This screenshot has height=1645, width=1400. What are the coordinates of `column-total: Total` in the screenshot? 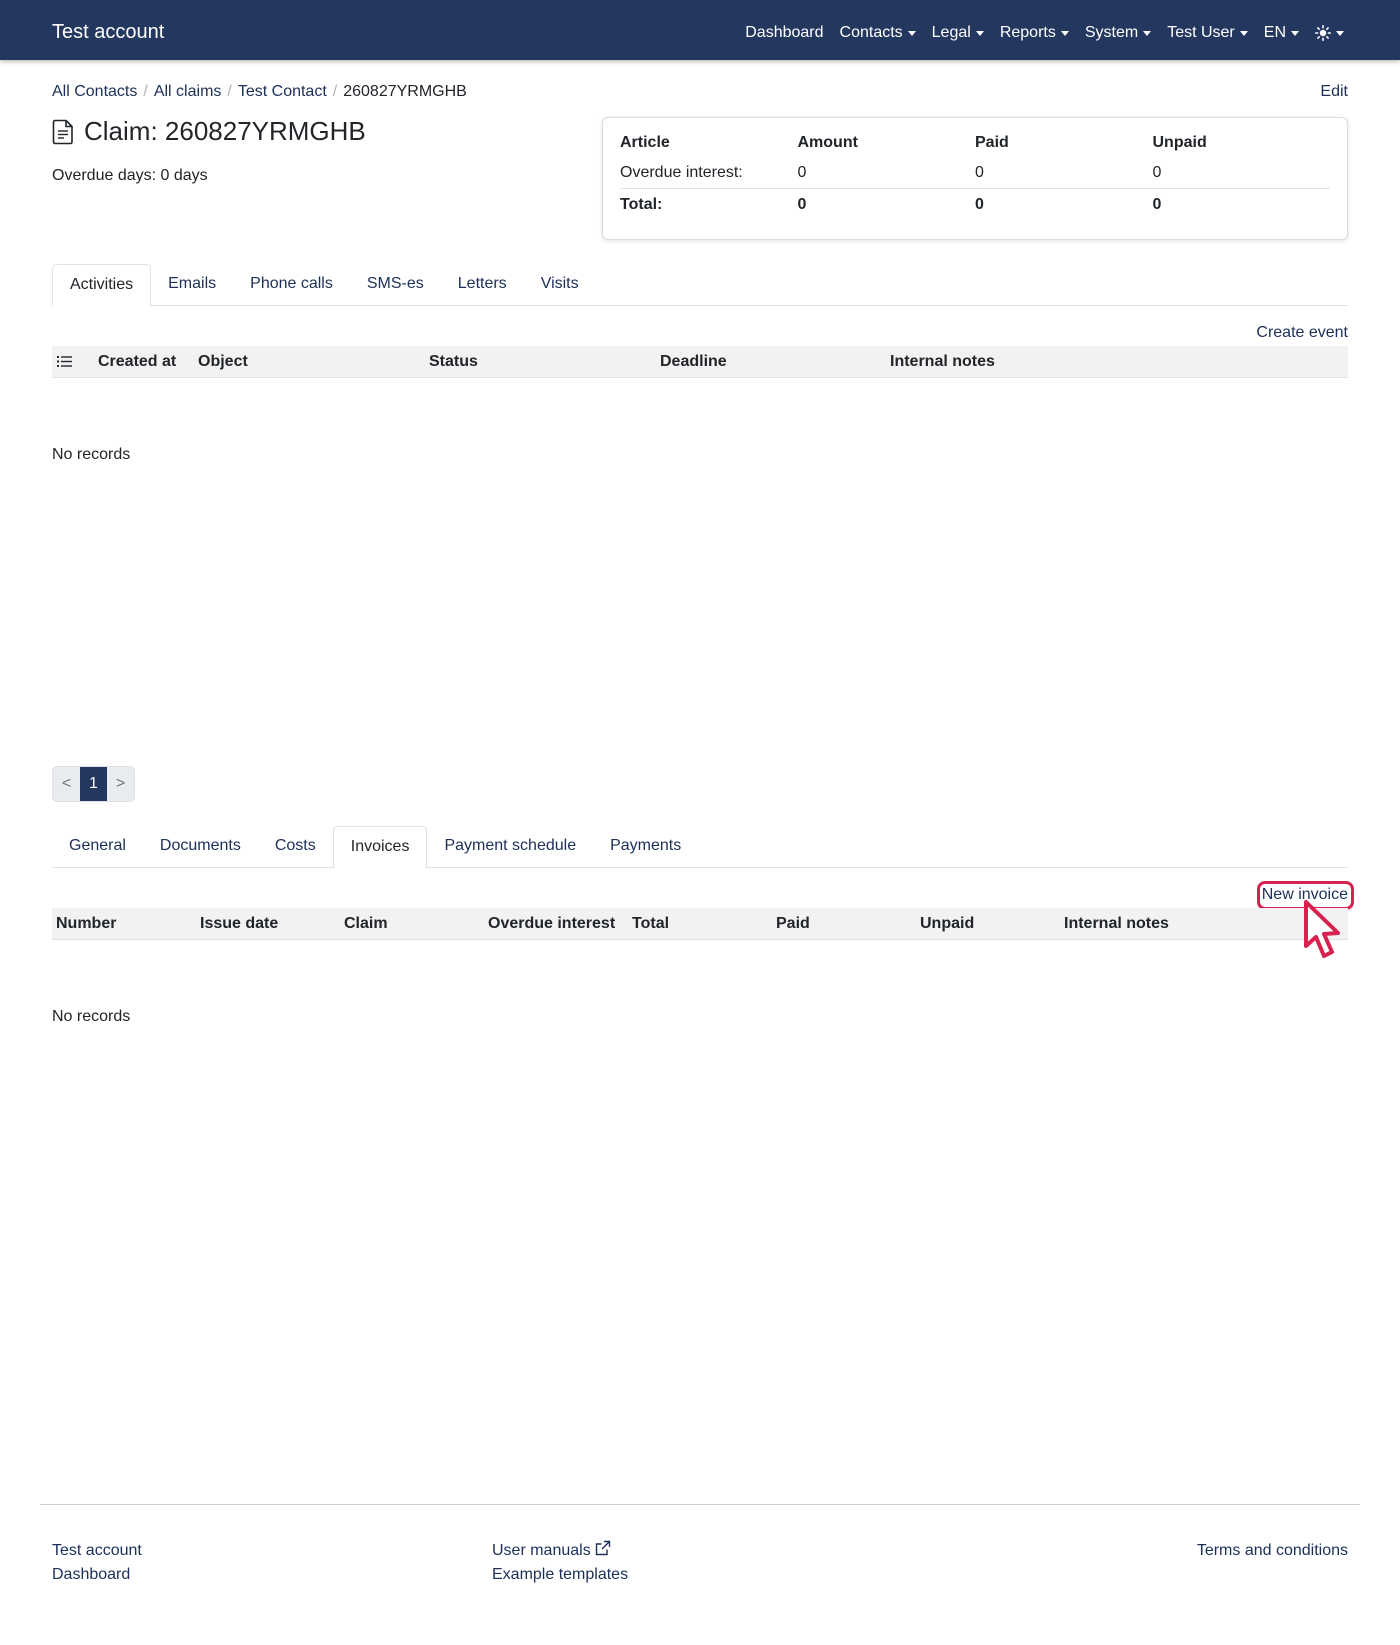 It's located at (650, 924).